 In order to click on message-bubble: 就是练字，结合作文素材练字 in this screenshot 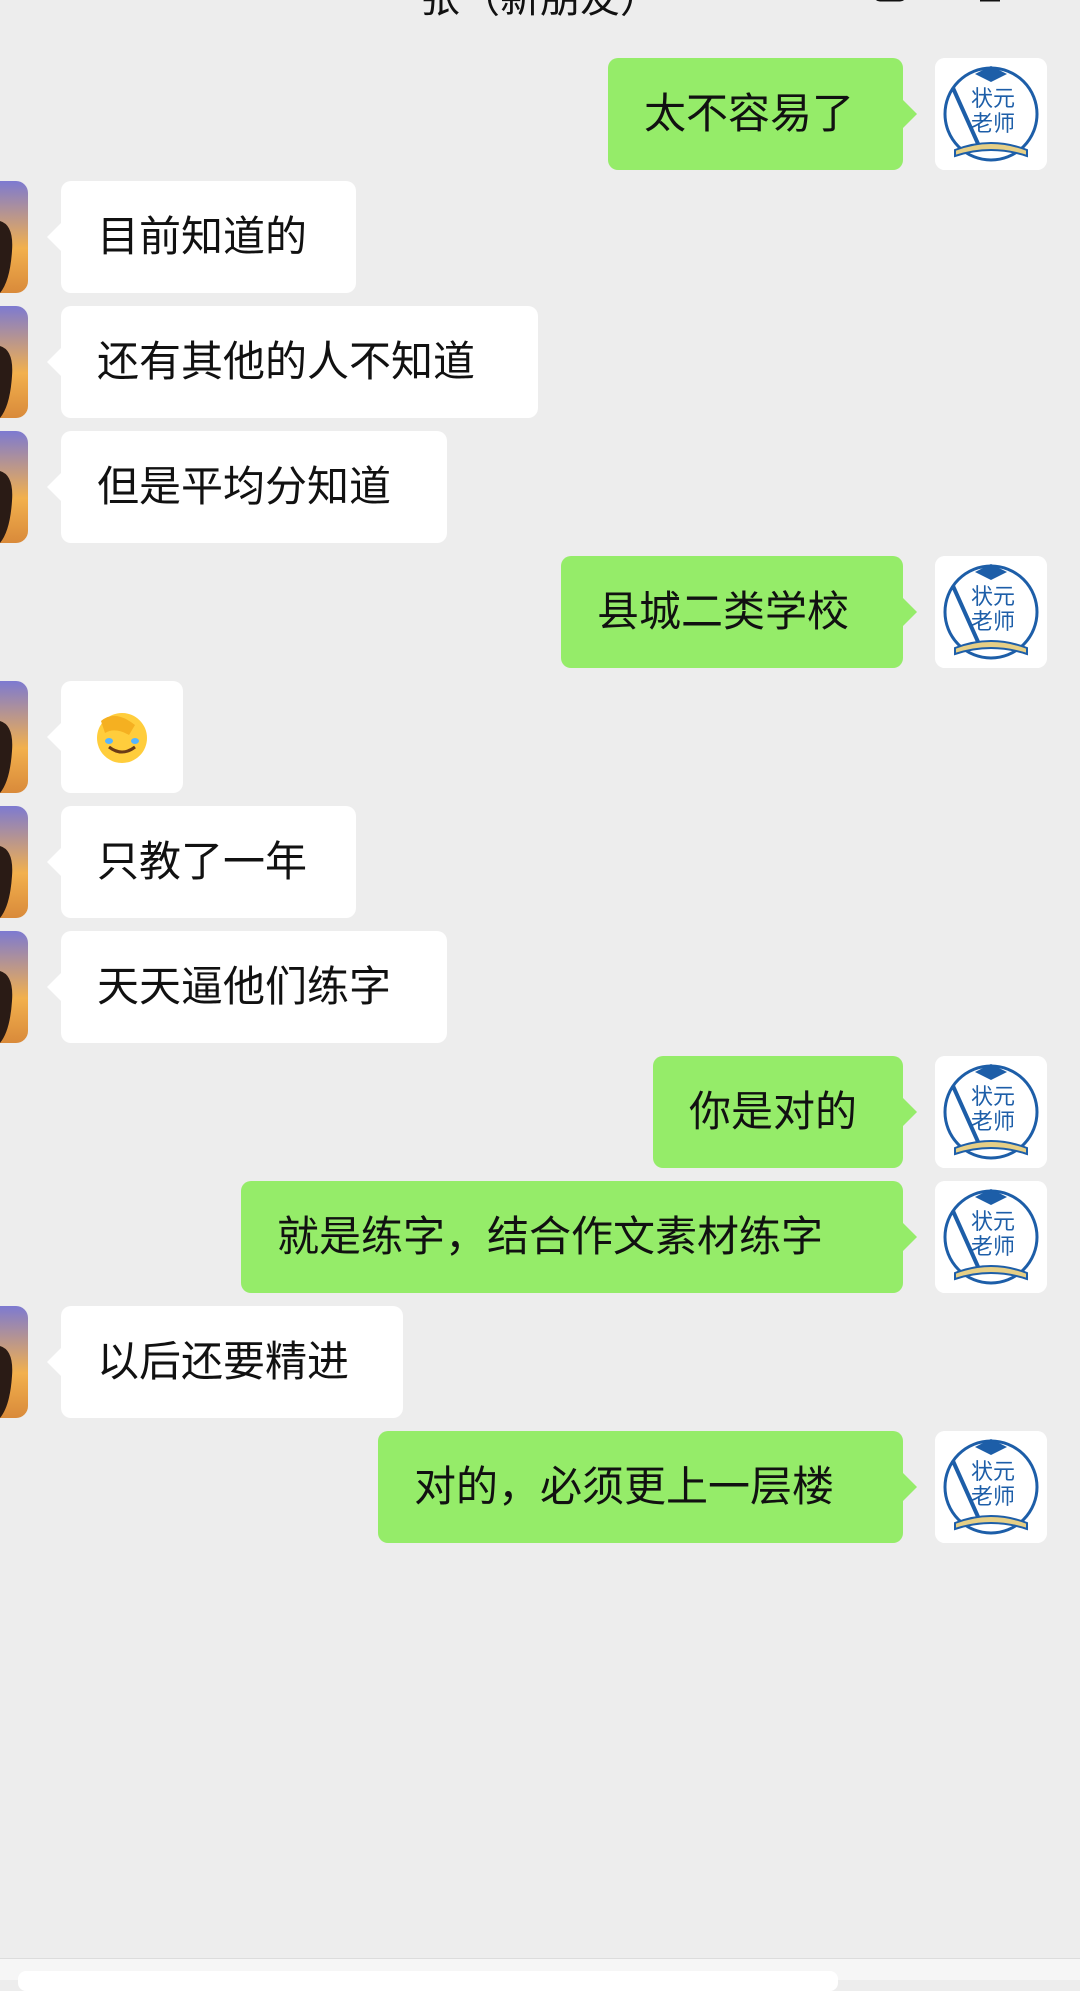, I will do `click(579, 1237)`.